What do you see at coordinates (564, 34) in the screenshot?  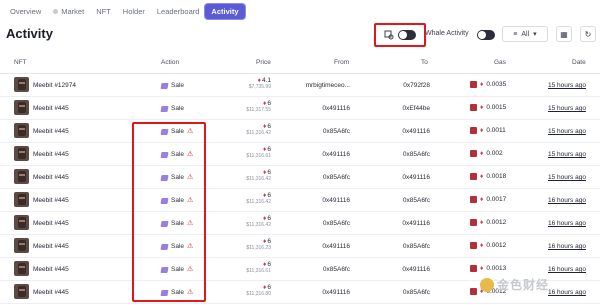 I see `calendar-button: ▦` at bounding box center [564, 34].